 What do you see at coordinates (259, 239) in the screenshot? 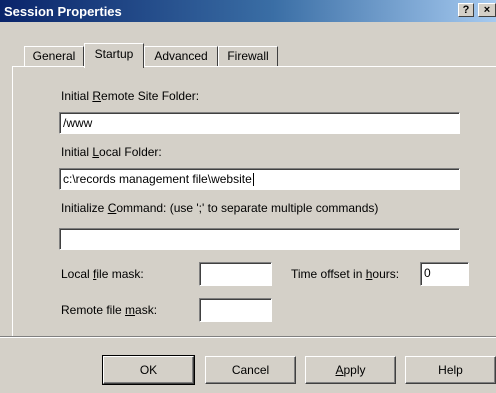
I see `init-command-input` at bounding box center [259, 239].